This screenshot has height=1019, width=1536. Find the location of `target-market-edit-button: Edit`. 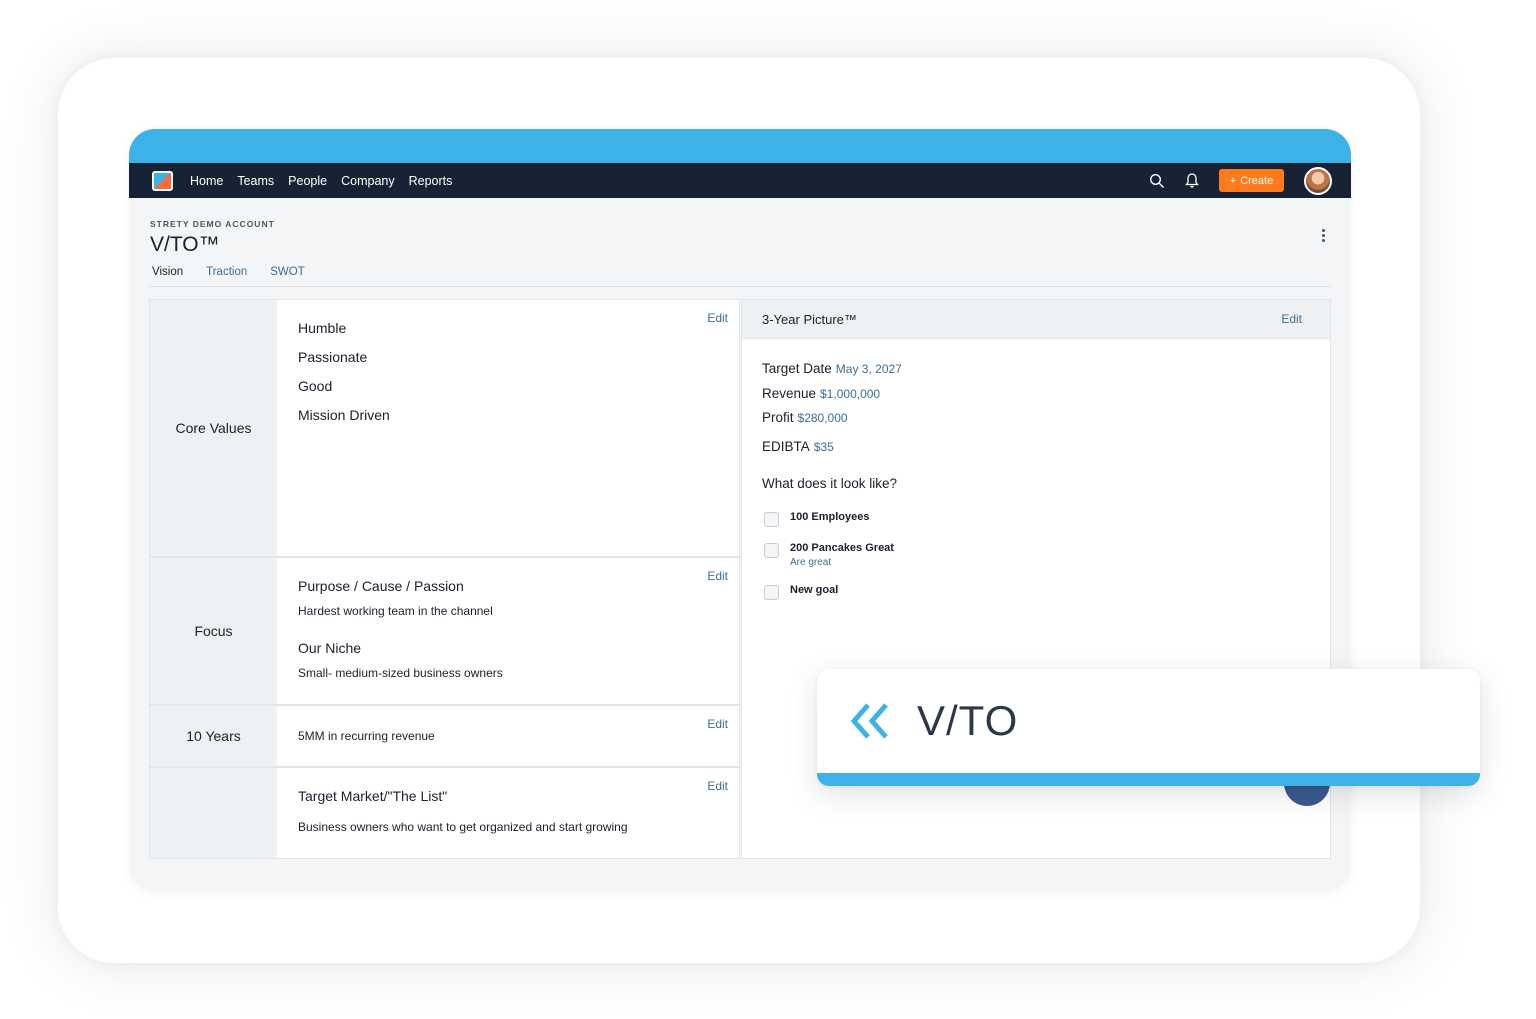

target-market-edit-button: Edit is located at coordinates (717, 786).